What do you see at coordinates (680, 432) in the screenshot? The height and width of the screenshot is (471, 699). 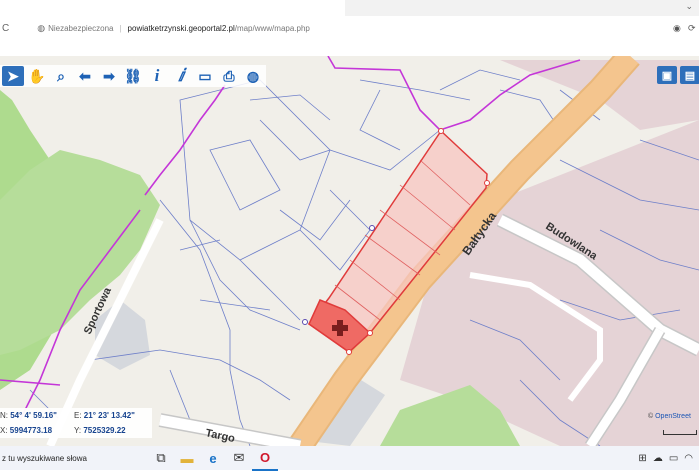 I see `scale-bar` at bounding box center [680, 432].